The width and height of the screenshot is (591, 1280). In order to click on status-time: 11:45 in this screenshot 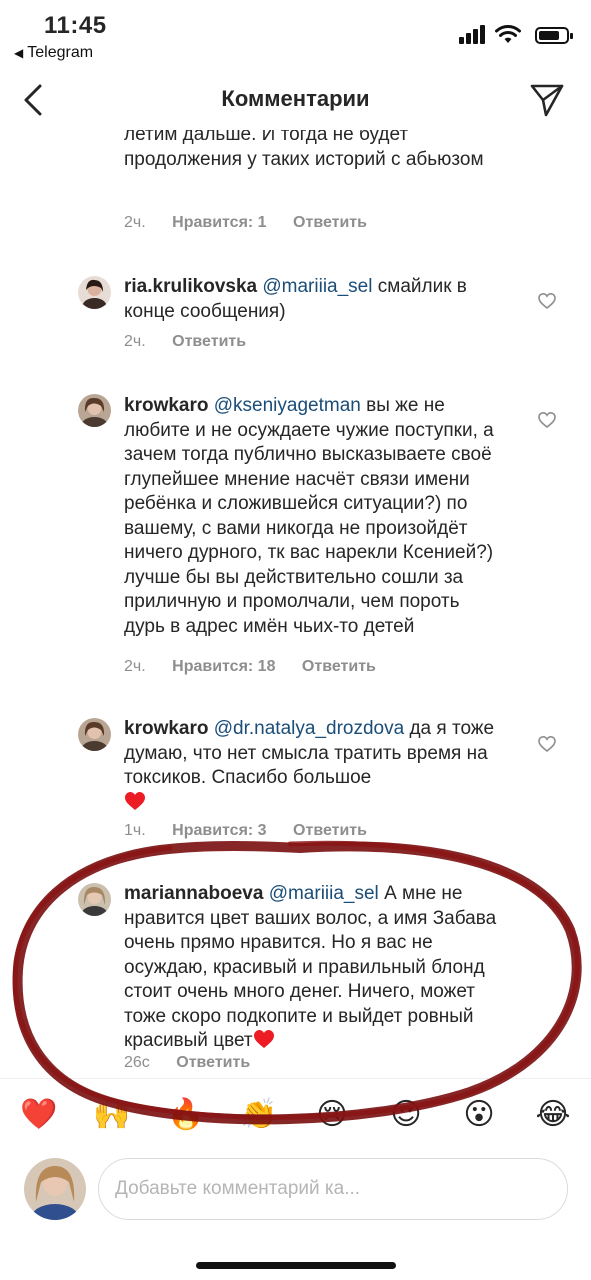, I will do `click(75, 25)`.